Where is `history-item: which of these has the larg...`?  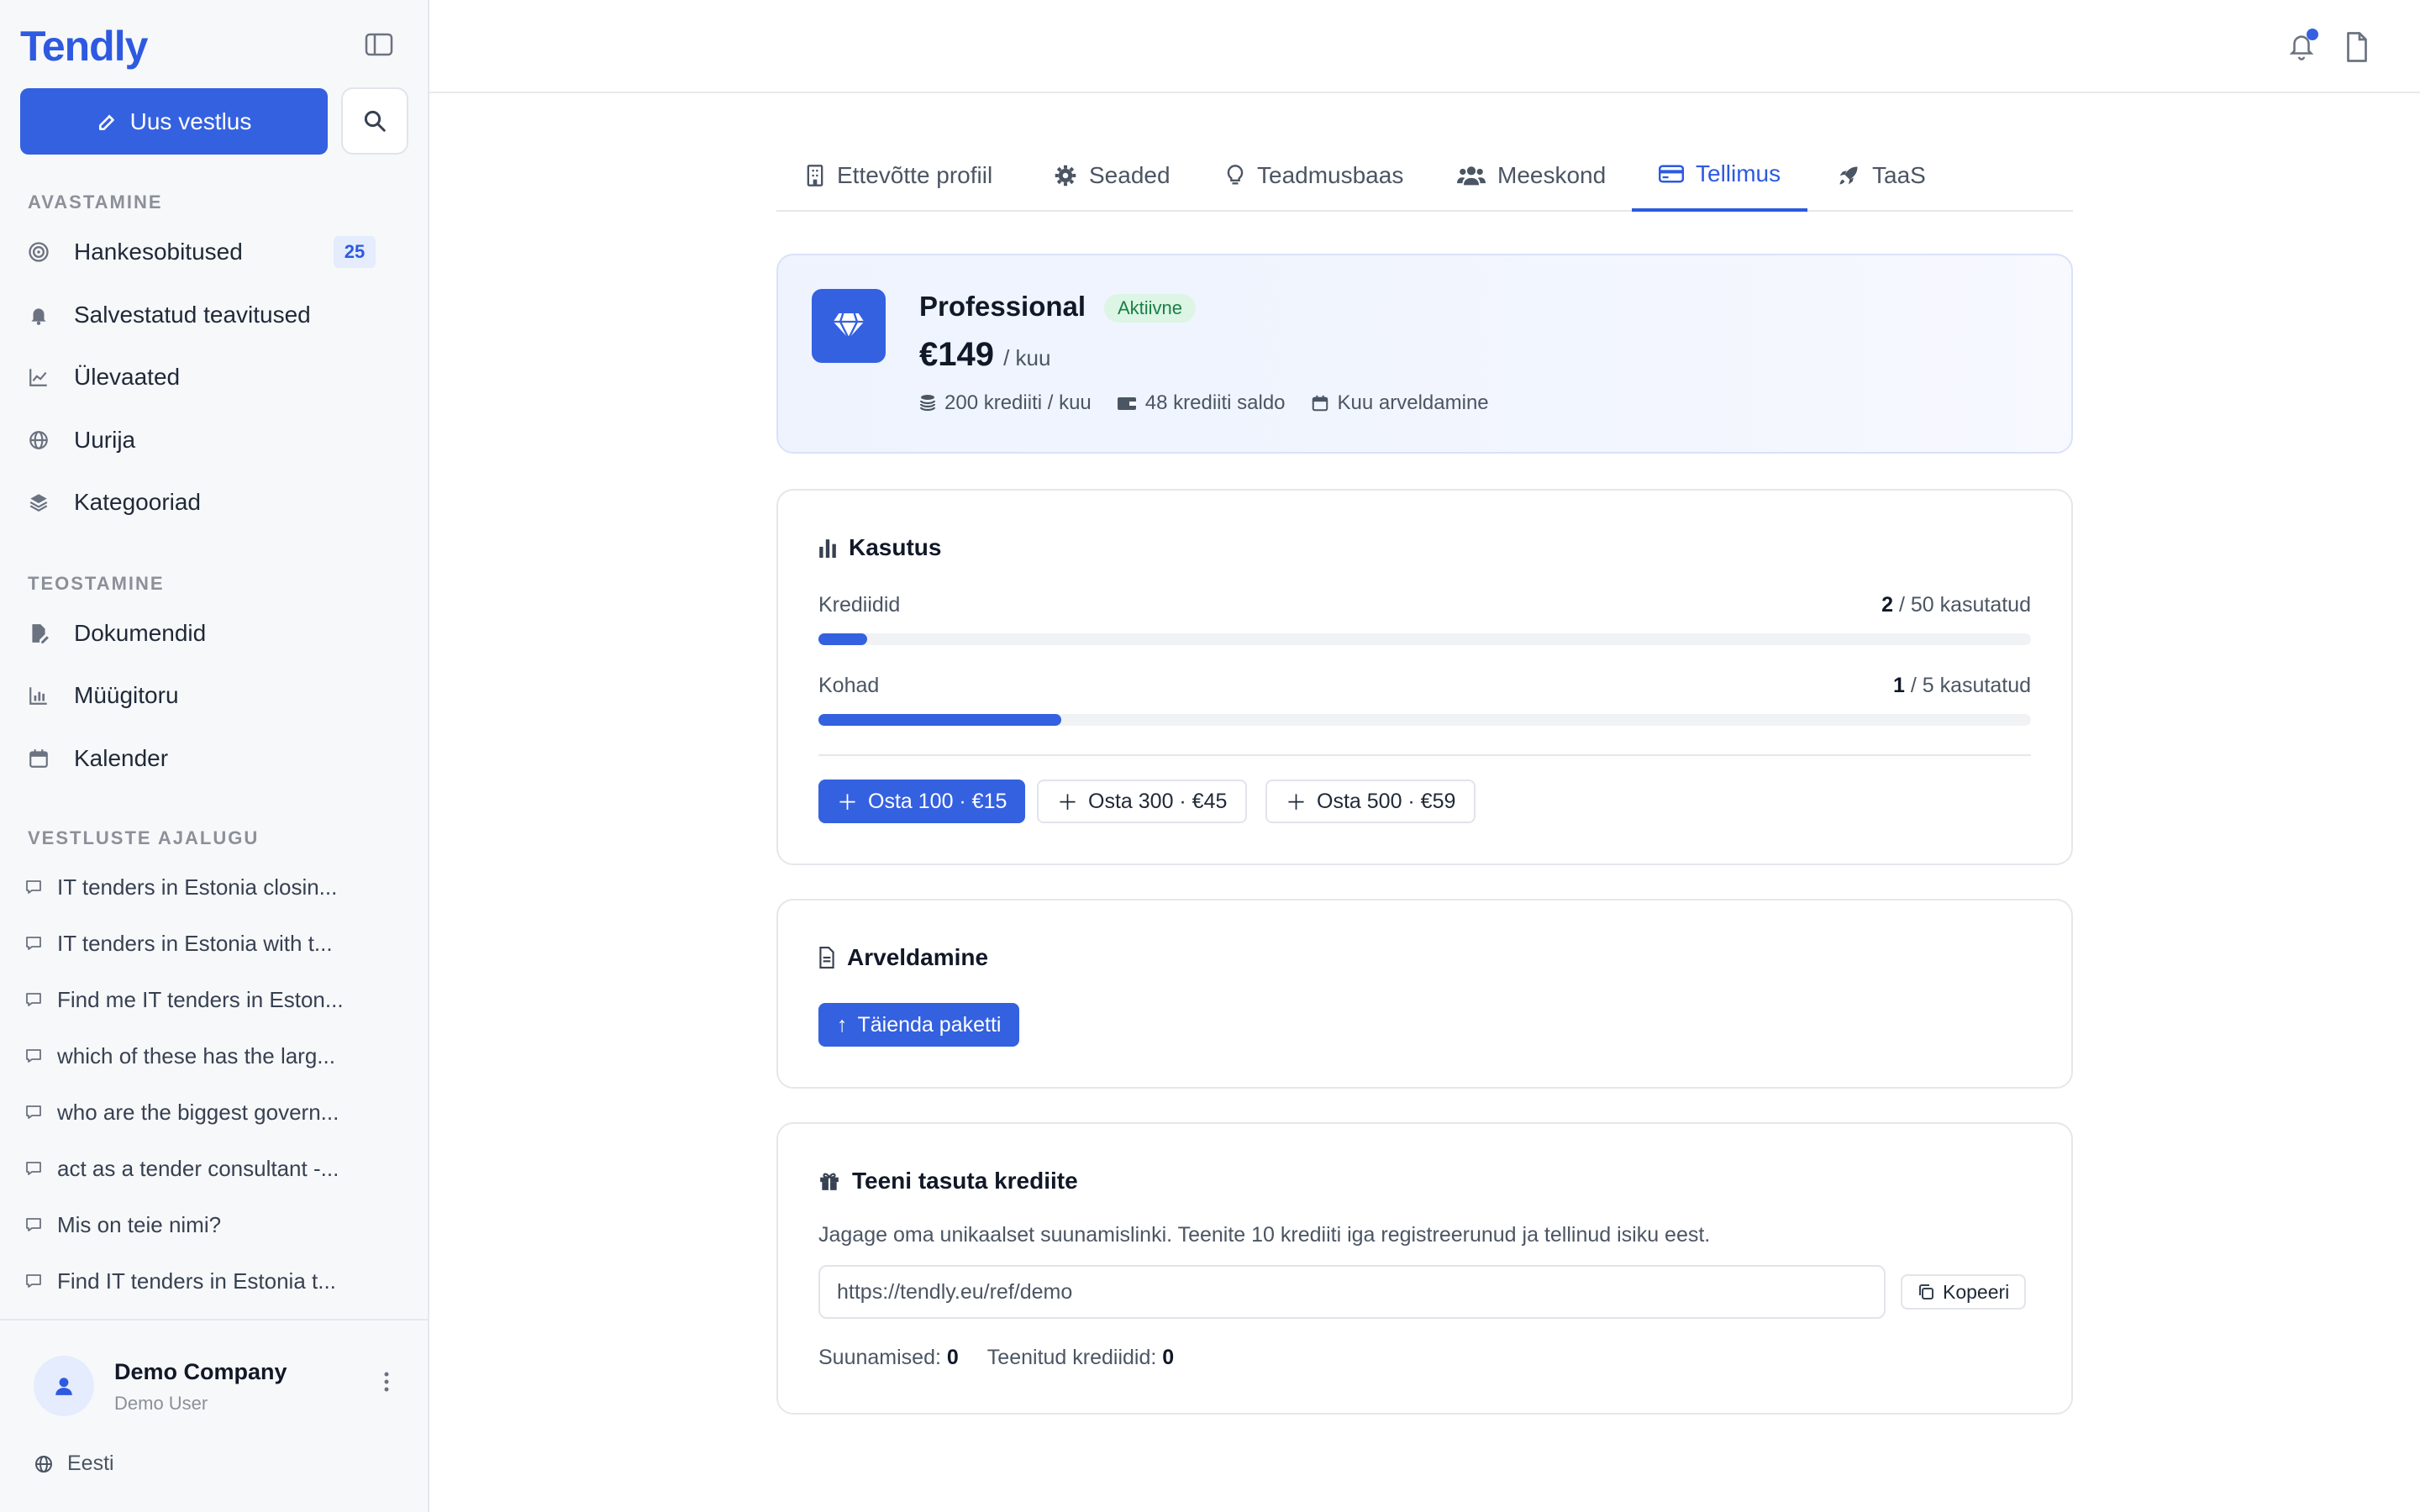
history-item: which of these has the larg... is located at coordinates (202, 1056).